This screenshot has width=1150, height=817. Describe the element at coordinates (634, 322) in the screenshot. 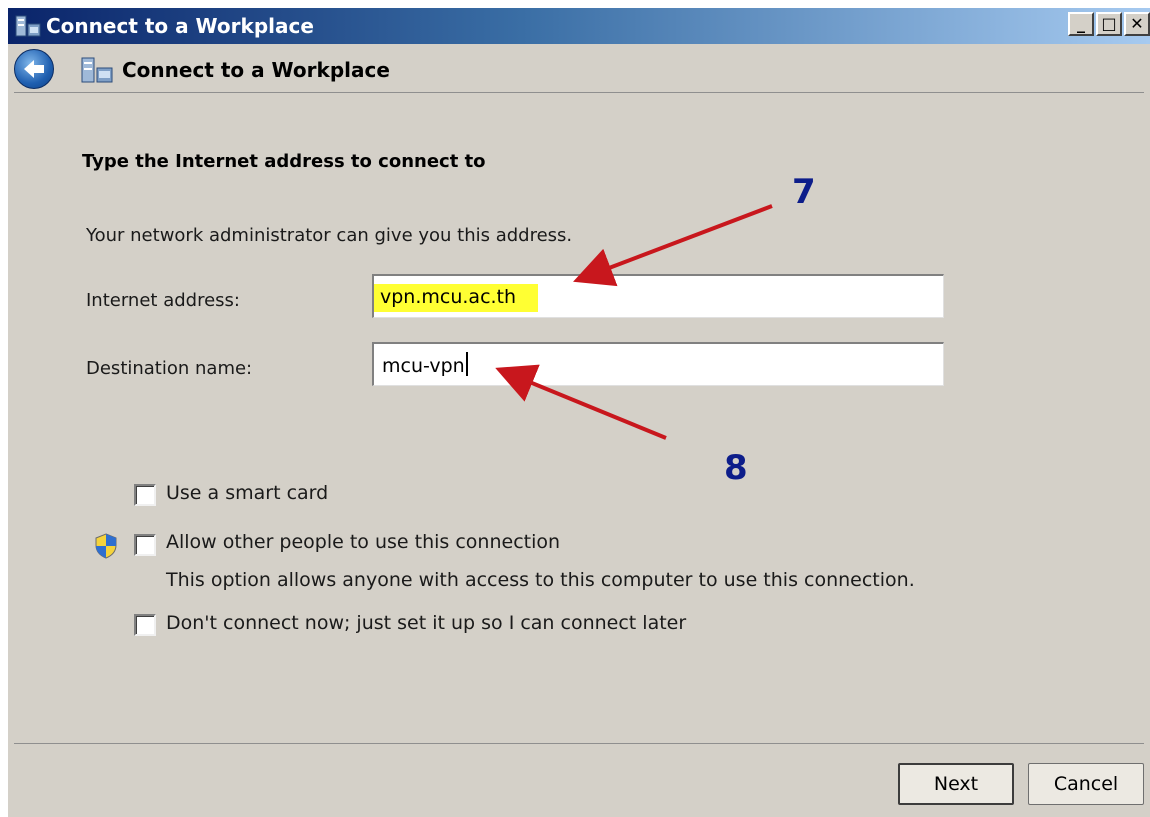

I see `annotation-arrows` at that location.